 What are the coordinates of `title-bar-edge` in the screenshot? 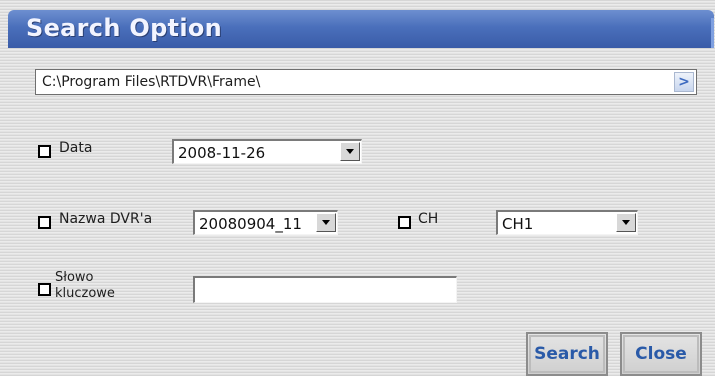 It's located at (712, 33).